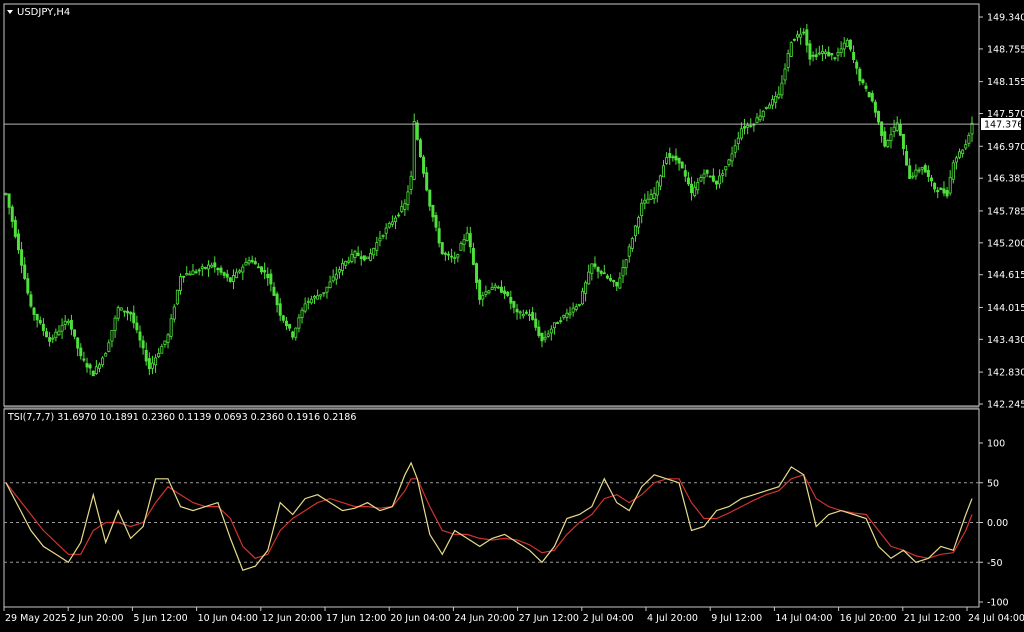  What do you see at coordinates (228, 618) in the screenshot?
I see `time-tick-label: 10 Jun 04:00` at bounding box center [228, 618].